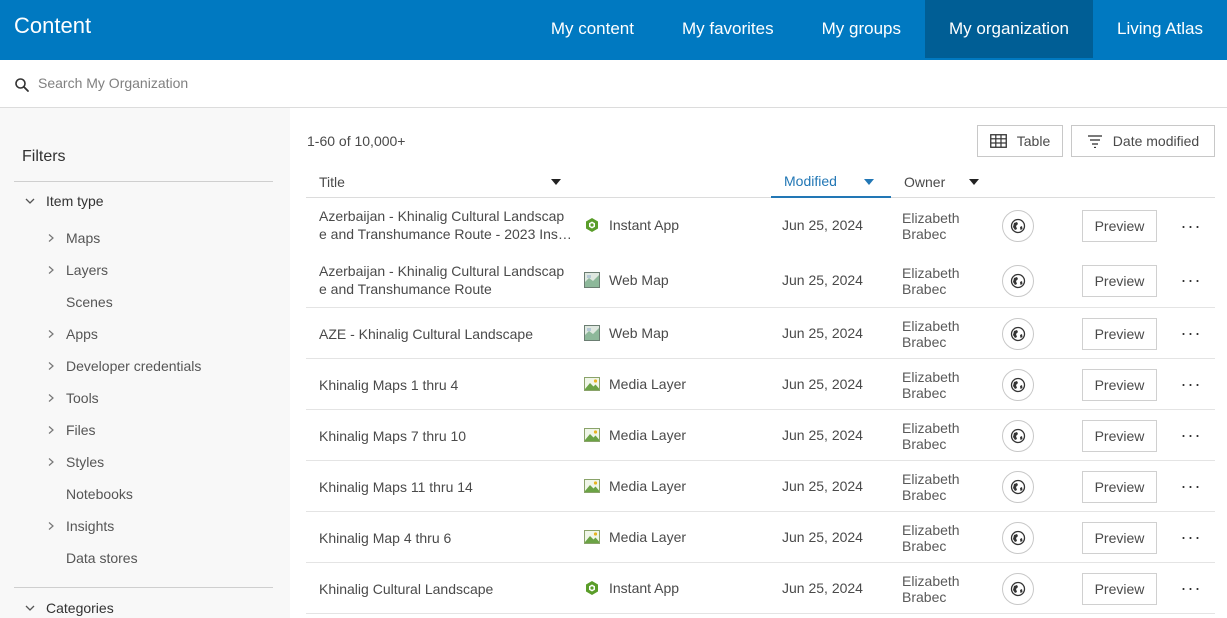 Image resolution: width=1227 pixels, height=618 pixels. Describe the element at coordinates (444, 181) in the screenshot. I see `column-header-title: Title` at that location.